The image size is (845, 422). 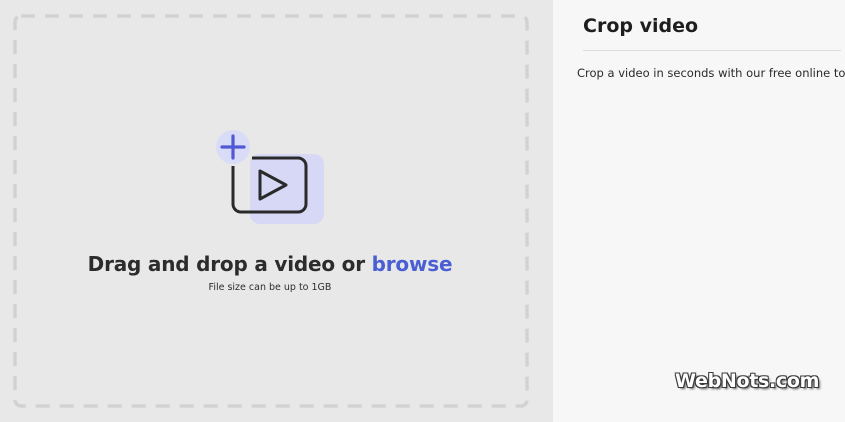 I want to click on drop-title: Drag and drop a video or browse, so click(x=270, y=264).